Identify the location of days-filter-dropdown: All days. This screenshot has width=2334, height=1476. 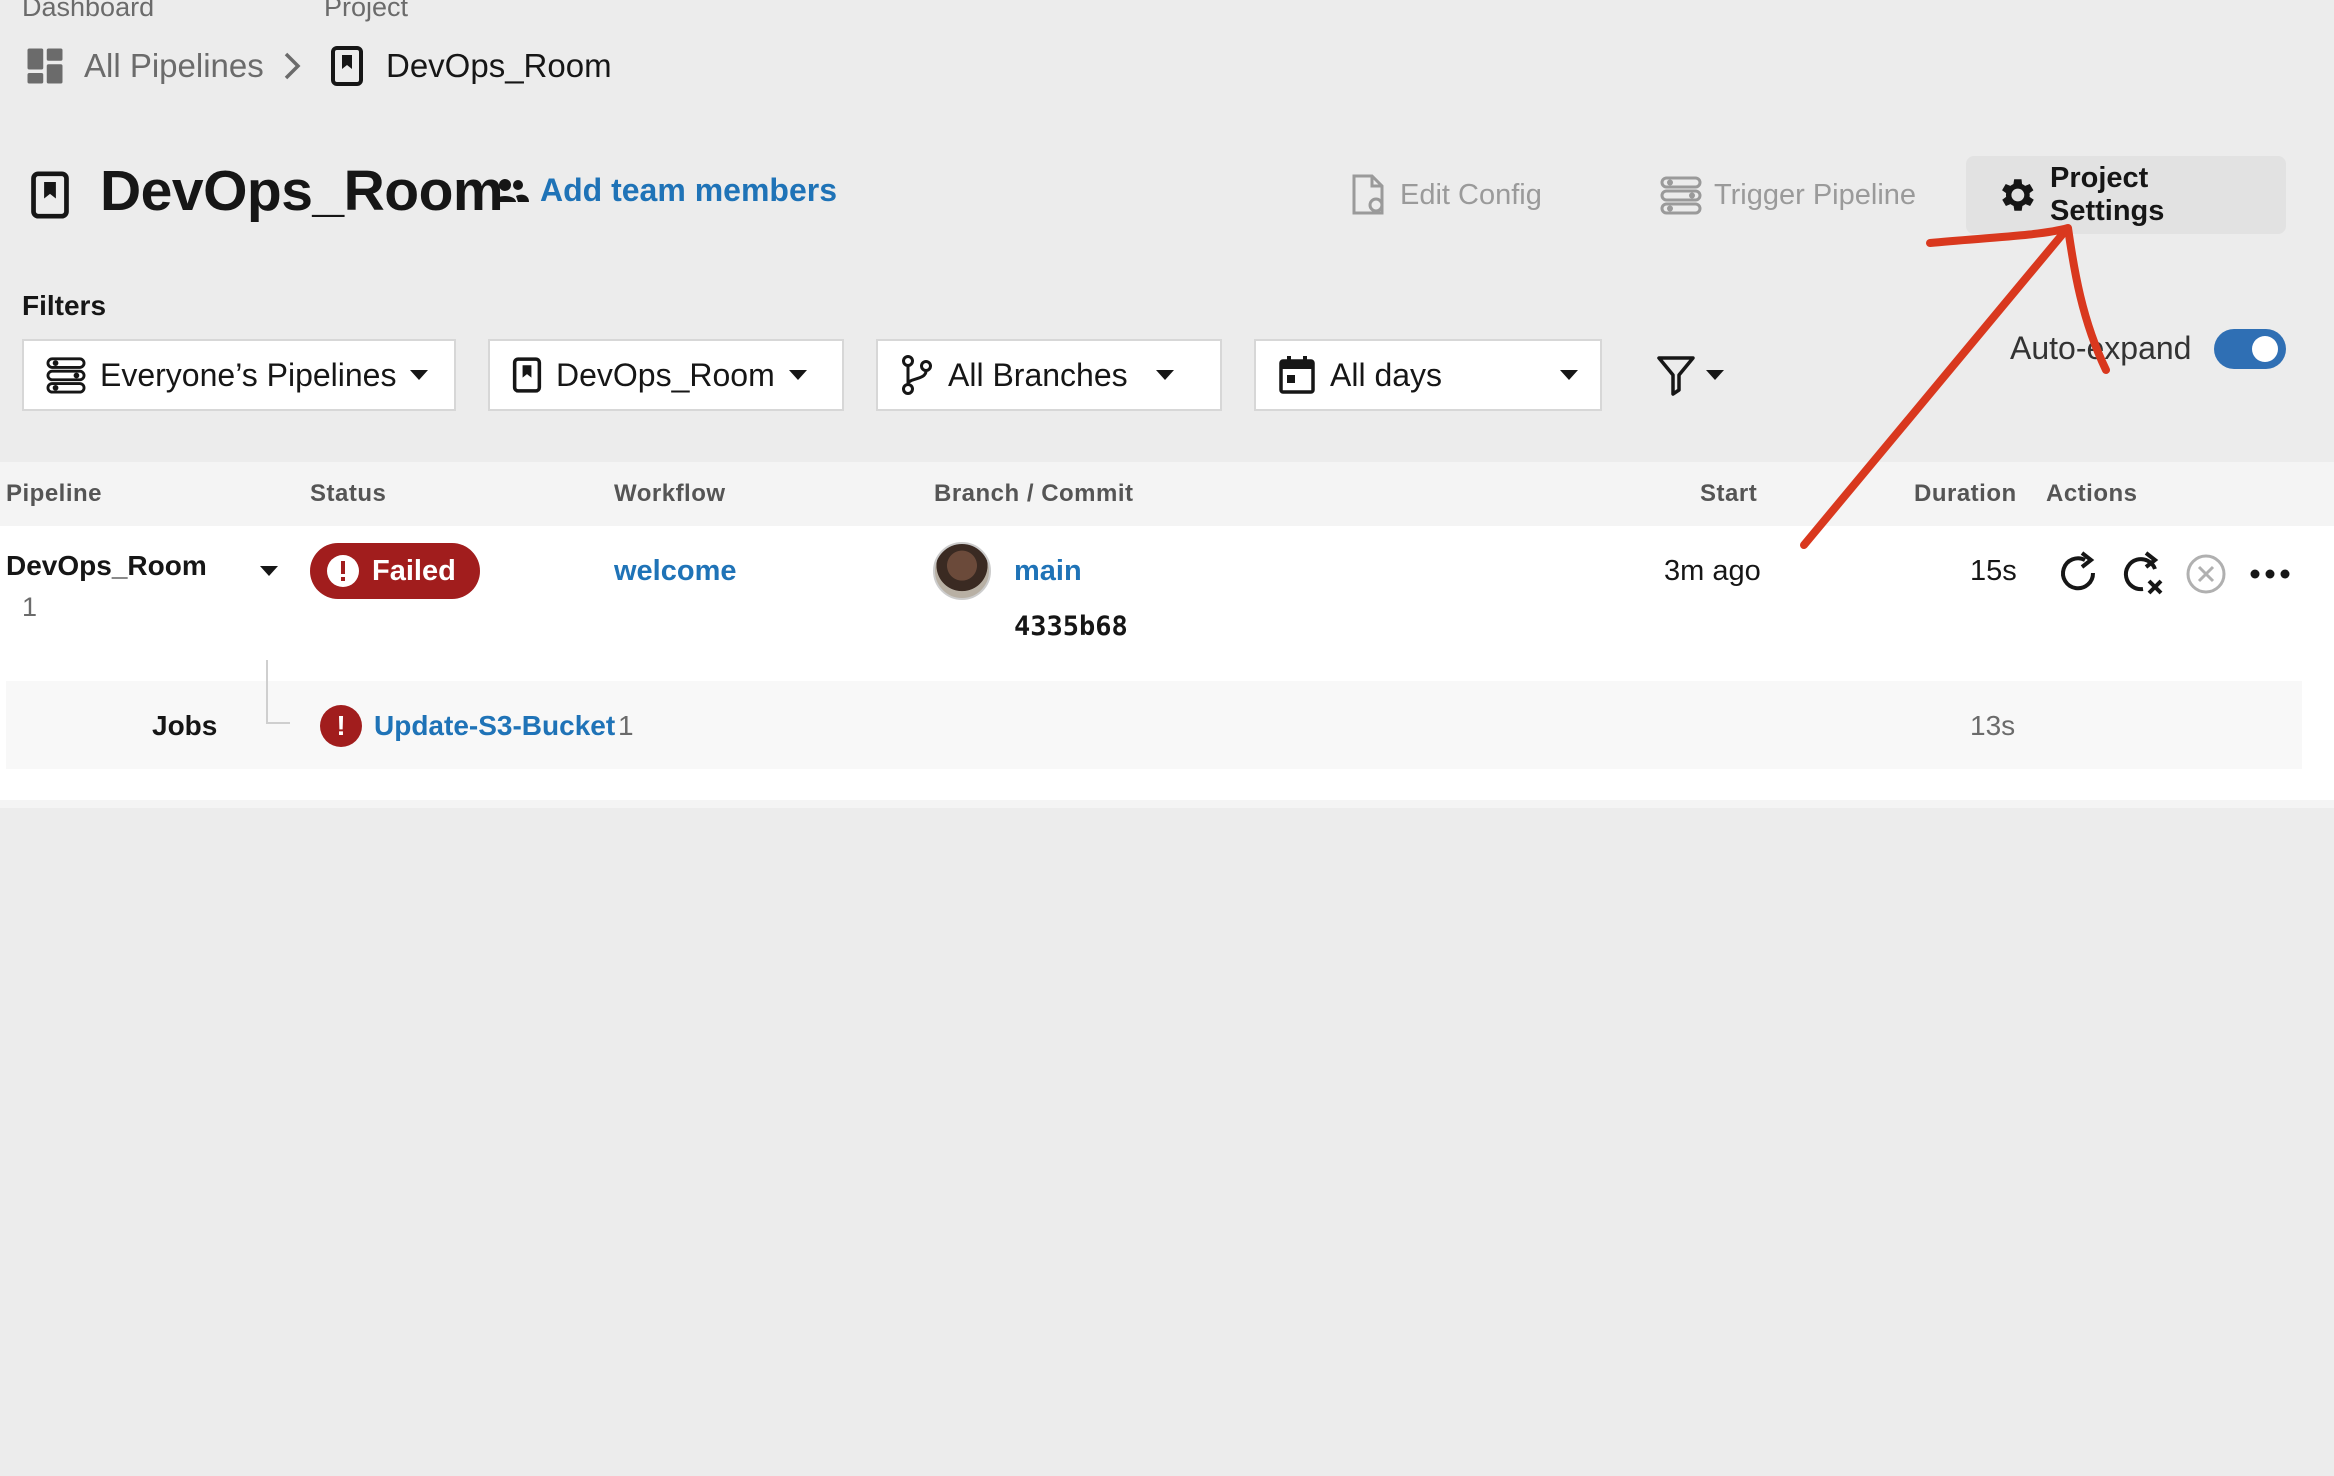
(1428, 375).